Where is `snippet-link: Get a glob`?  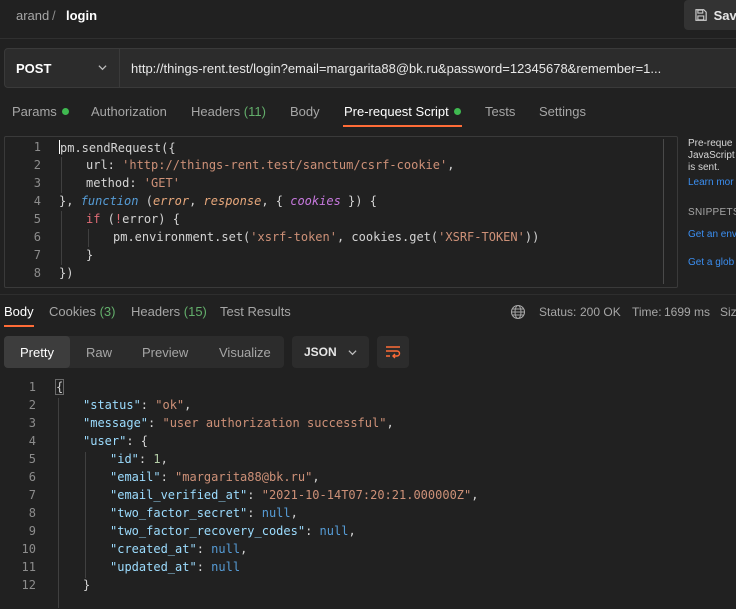
snippet-link: Get a glob is located at coordinates (712, 263).